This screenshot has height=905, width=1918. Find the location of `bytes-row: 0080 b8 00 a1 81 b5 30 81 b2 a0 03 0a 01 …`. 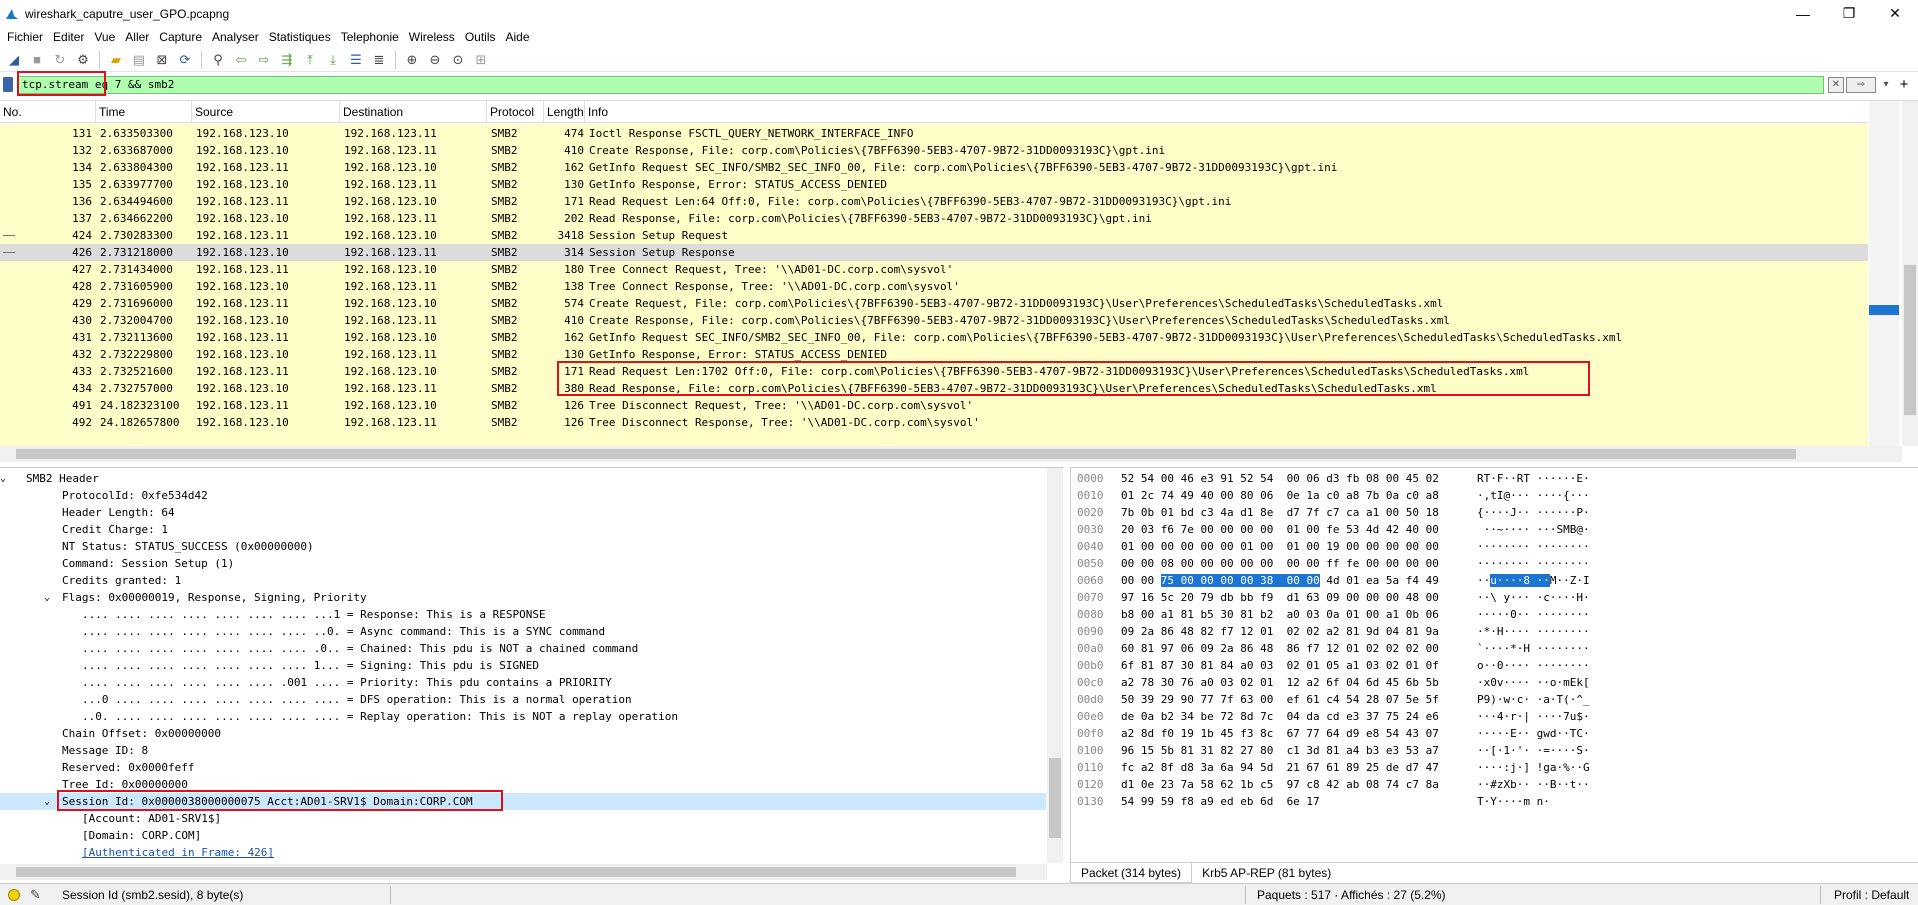

bytes-row: 0080 b8 00 a1 81 b5 30 81 b2 a0 03 0a 01 … is located at coordinates (1494, 614).